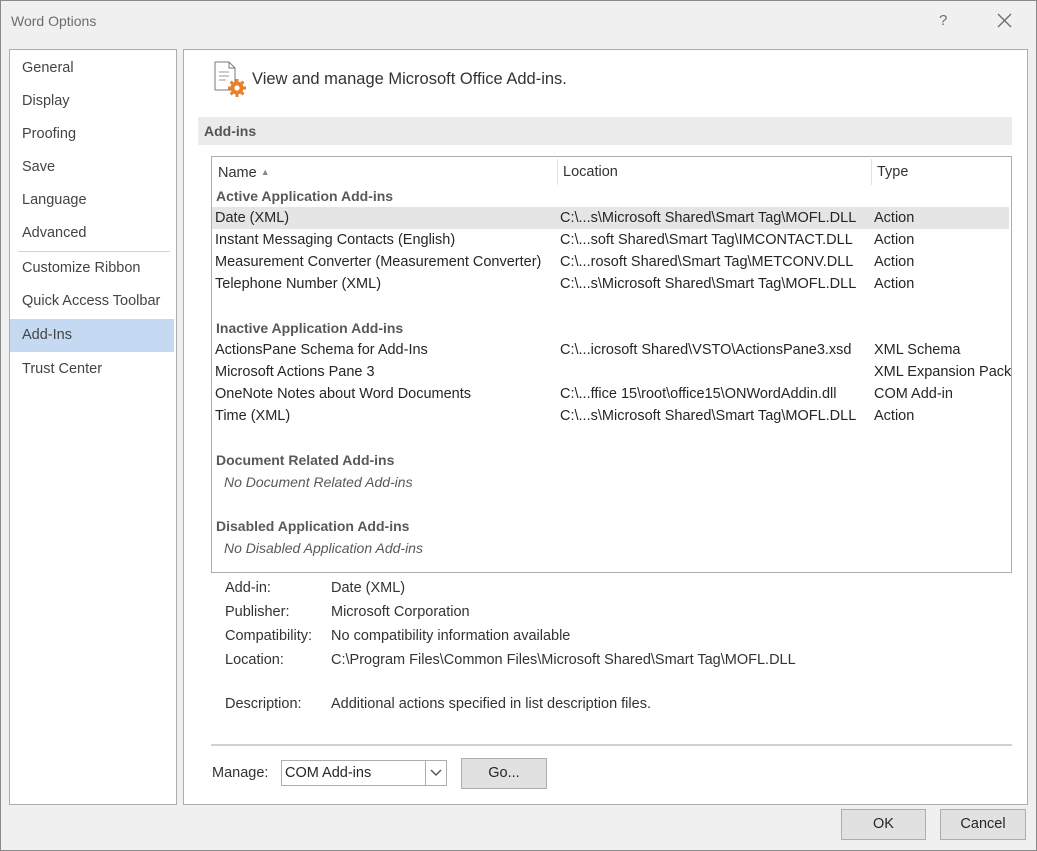  Describe the element at coordinates (92, 233) in the screenshot. I see `nav-item-advanced: Advanced` at that location.